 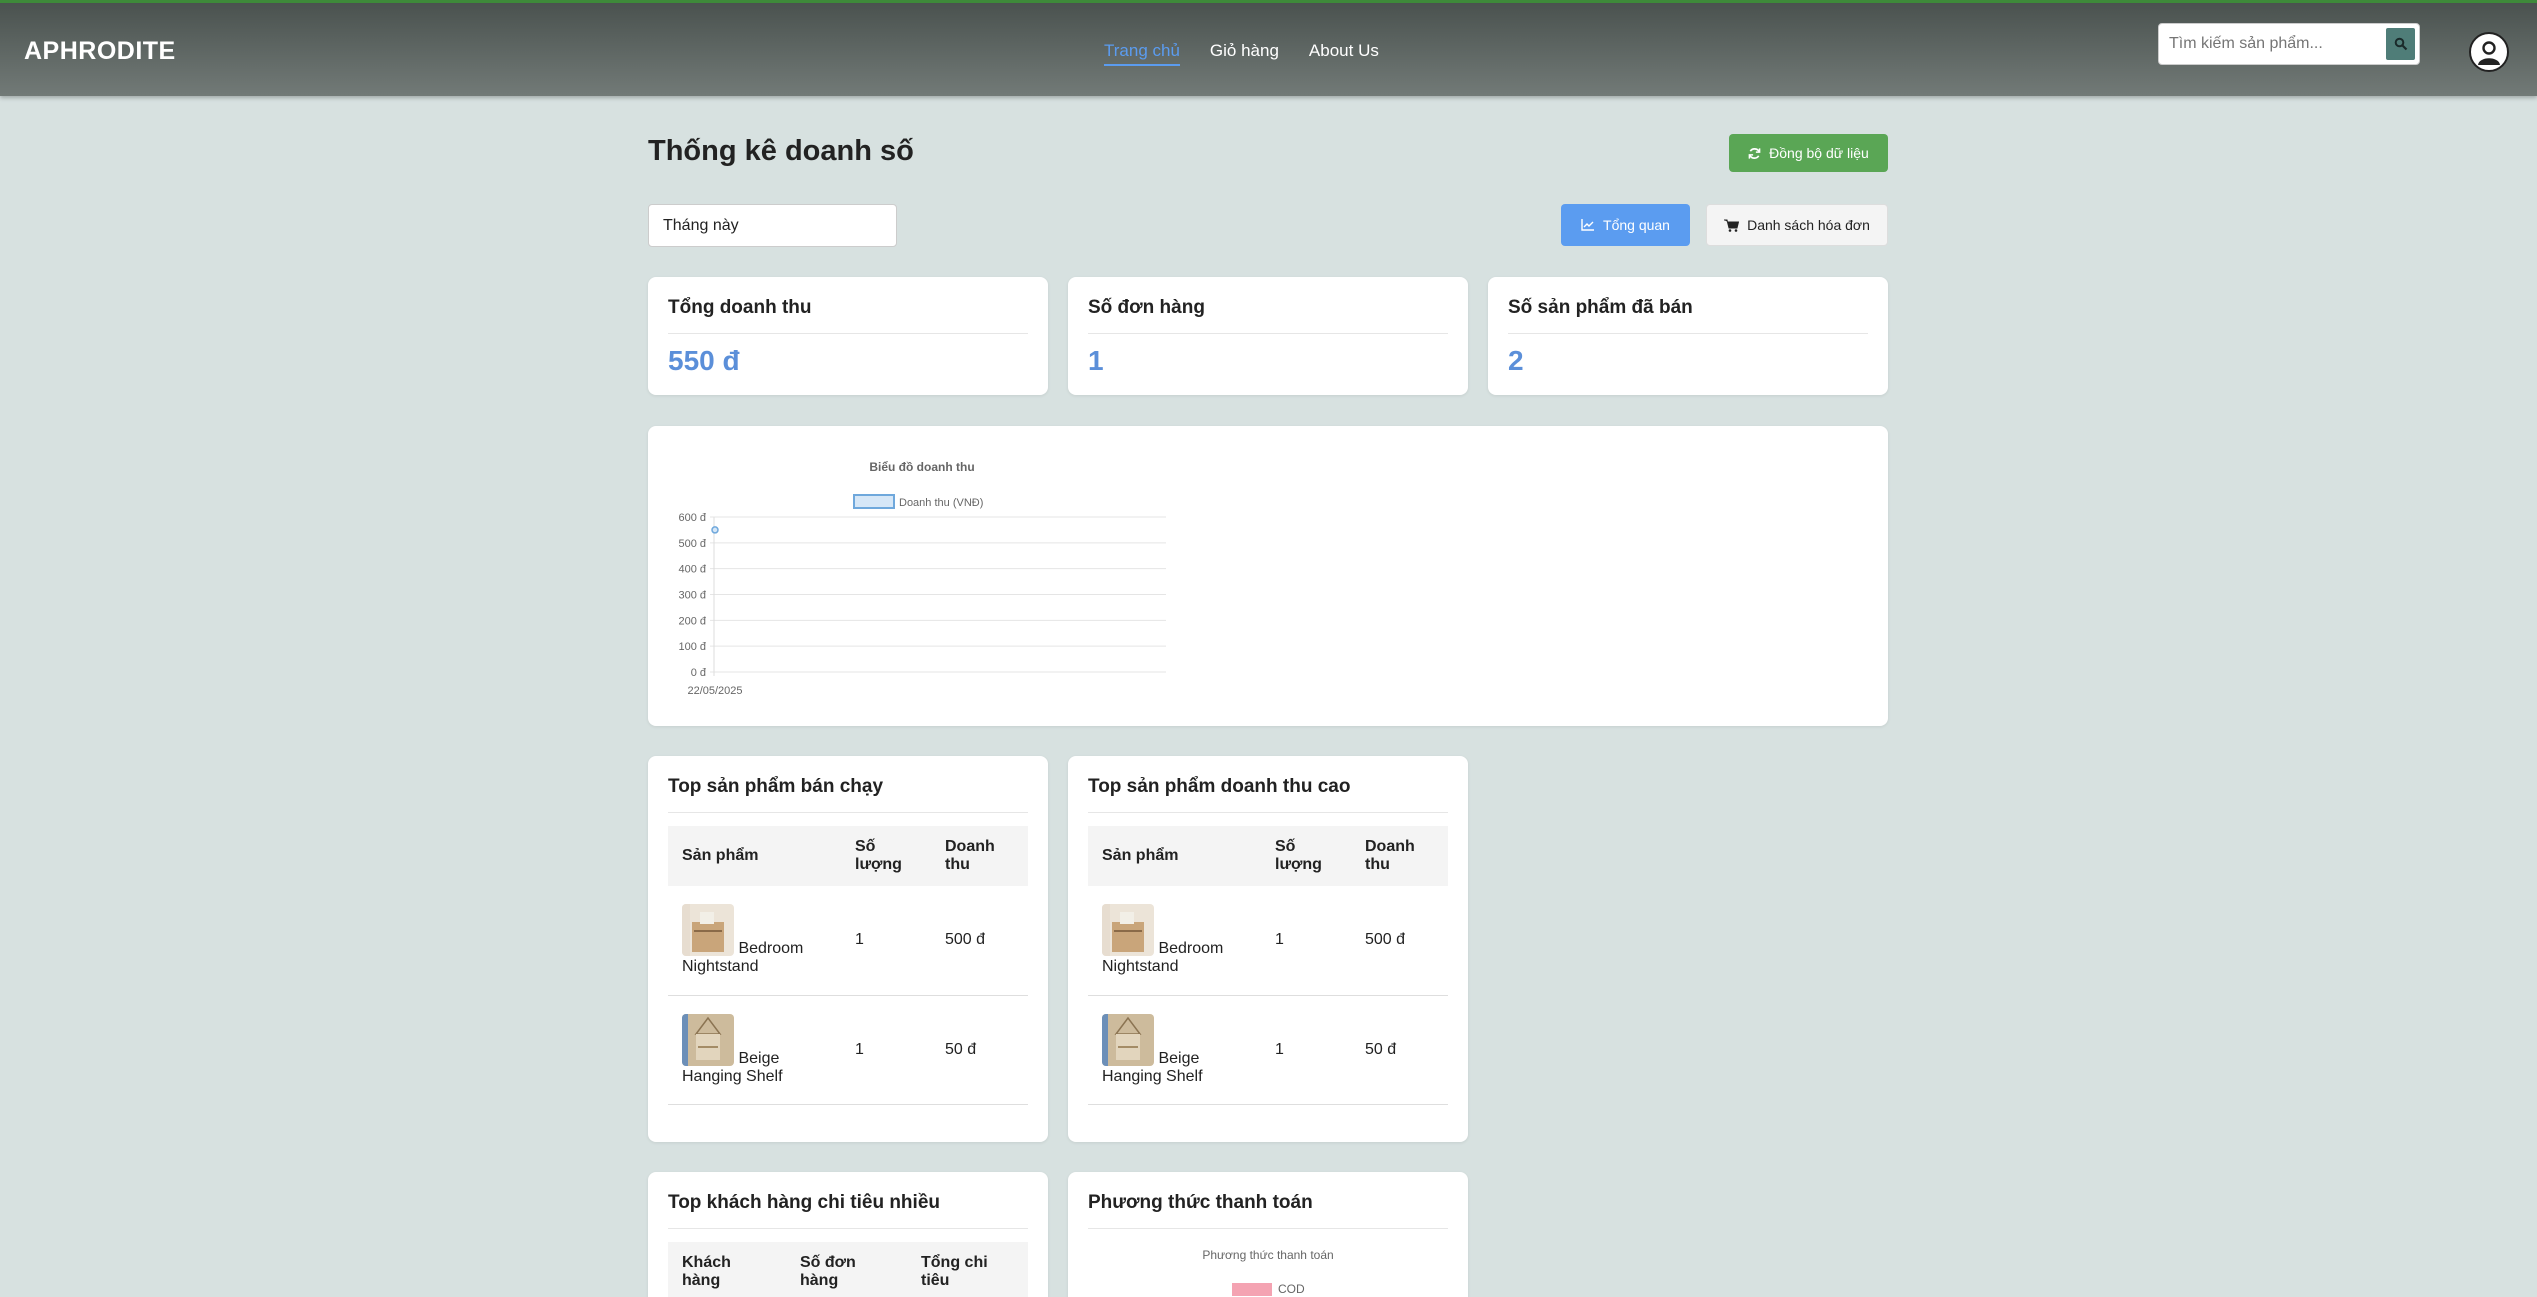 What do you see at coordinates (1142, 53) in the screenshot?
I see `nav-home: Trang chủ` at bounding box center [1142, 53].